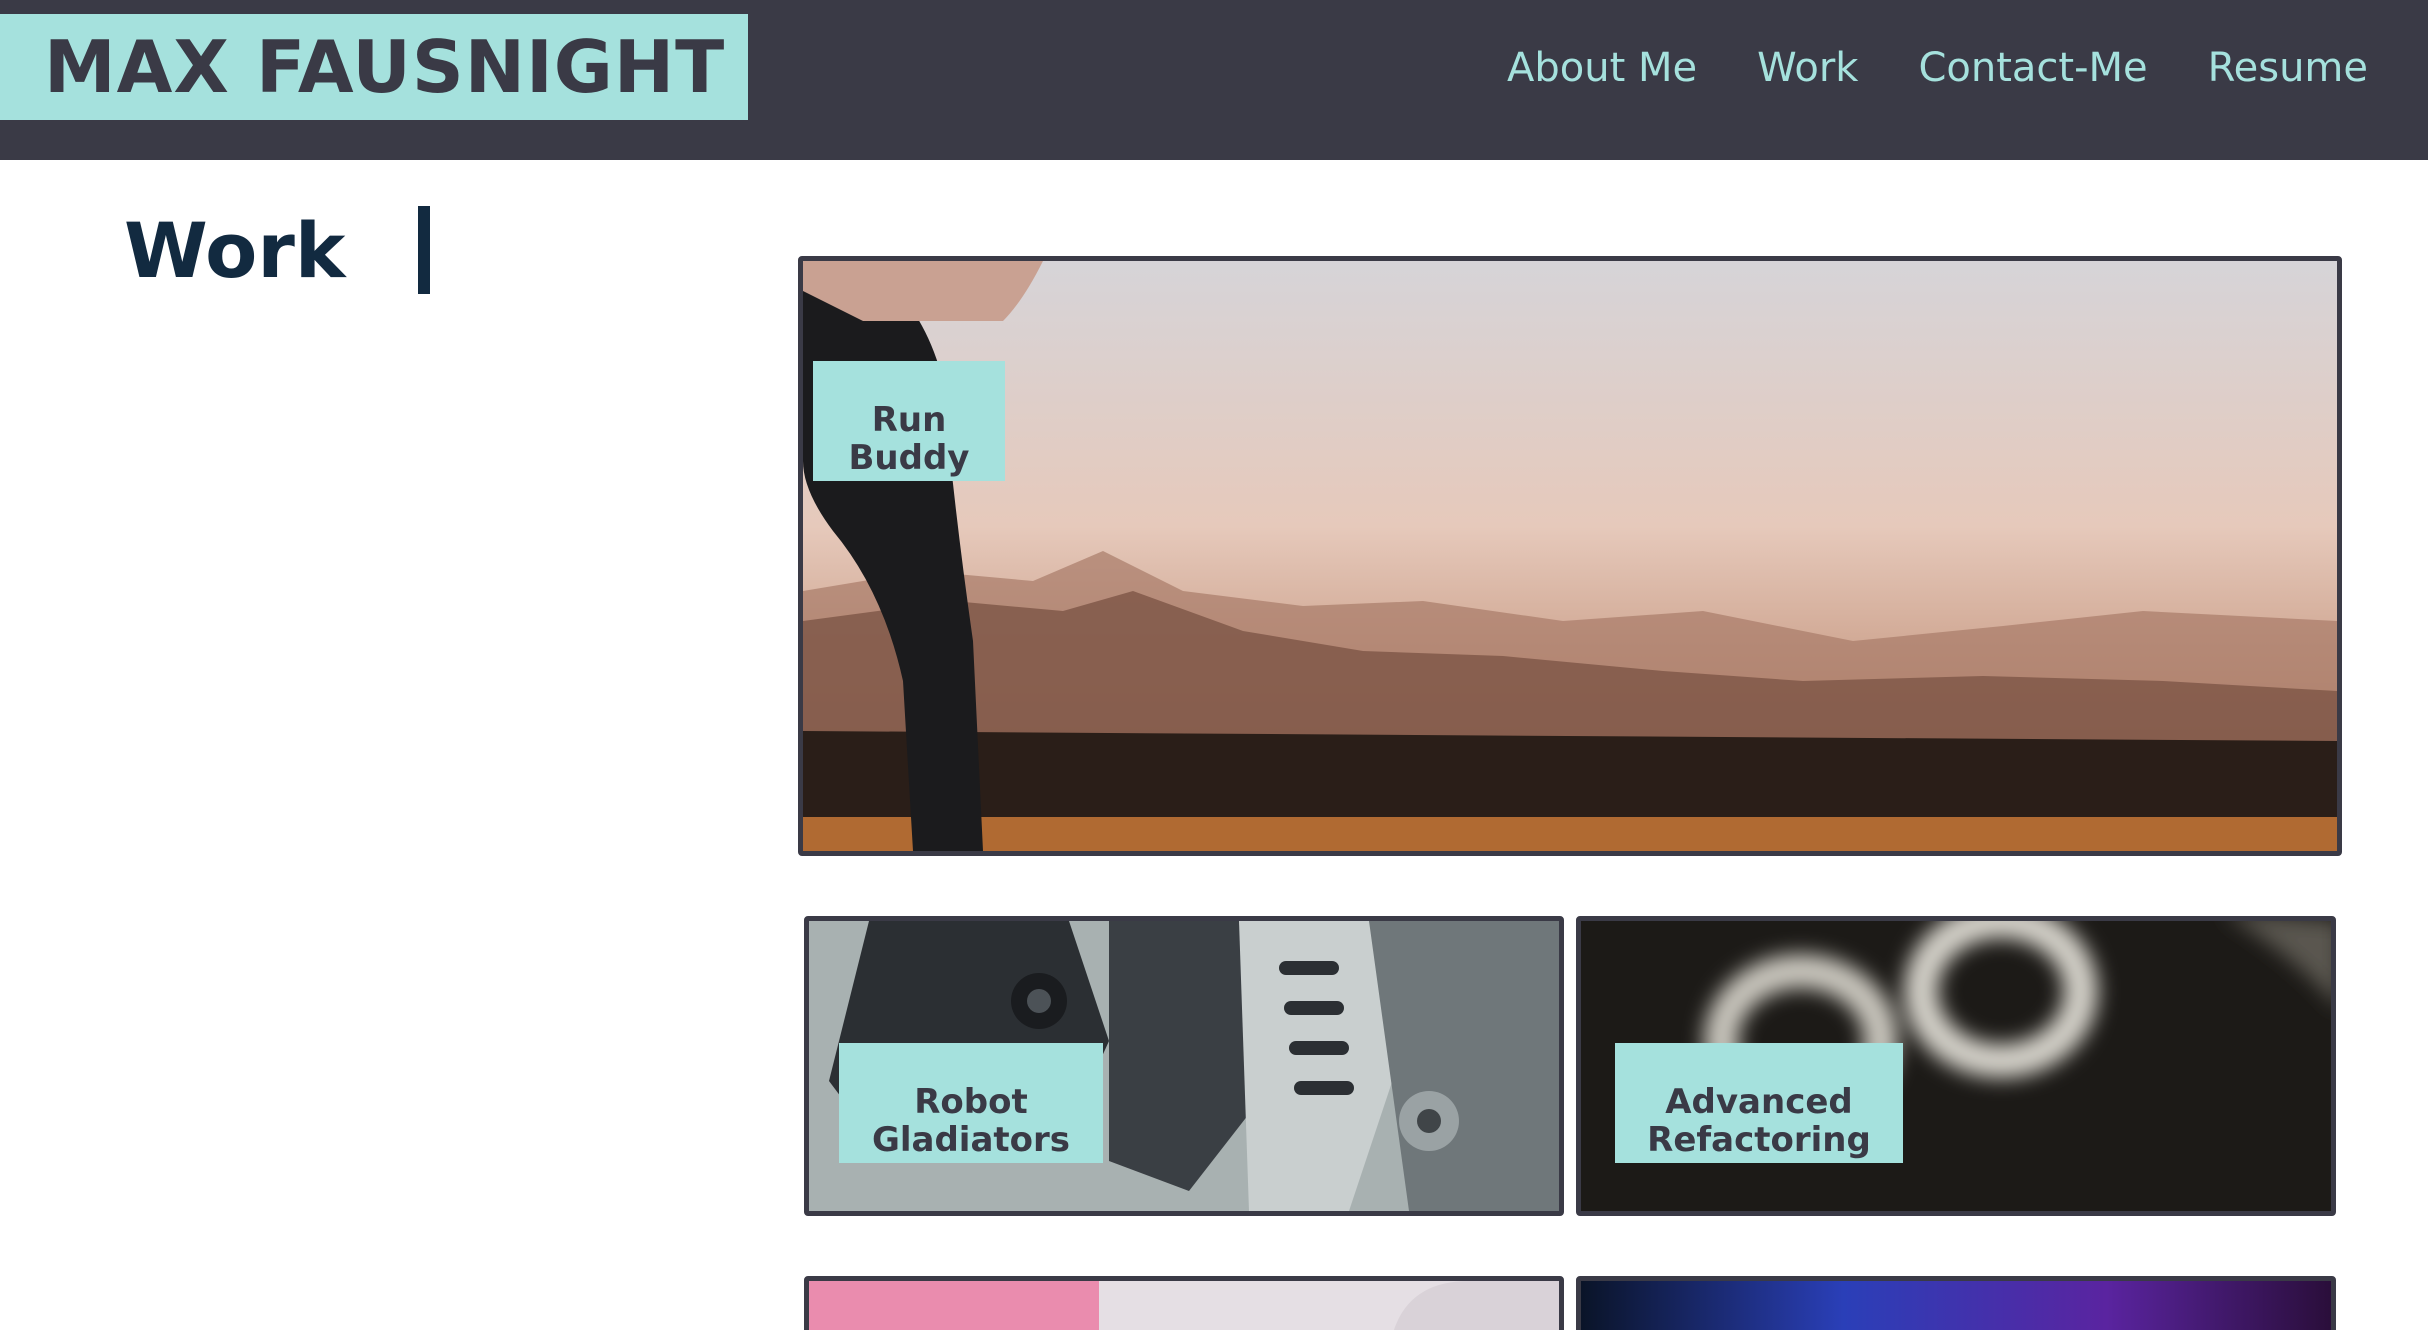 The width and height of the screenshot is (2428, 1330). What do you see at coordinates (909, 421) in the screenshot?
I see `project-label: Run Buddy` at bounding box center [909, 421].